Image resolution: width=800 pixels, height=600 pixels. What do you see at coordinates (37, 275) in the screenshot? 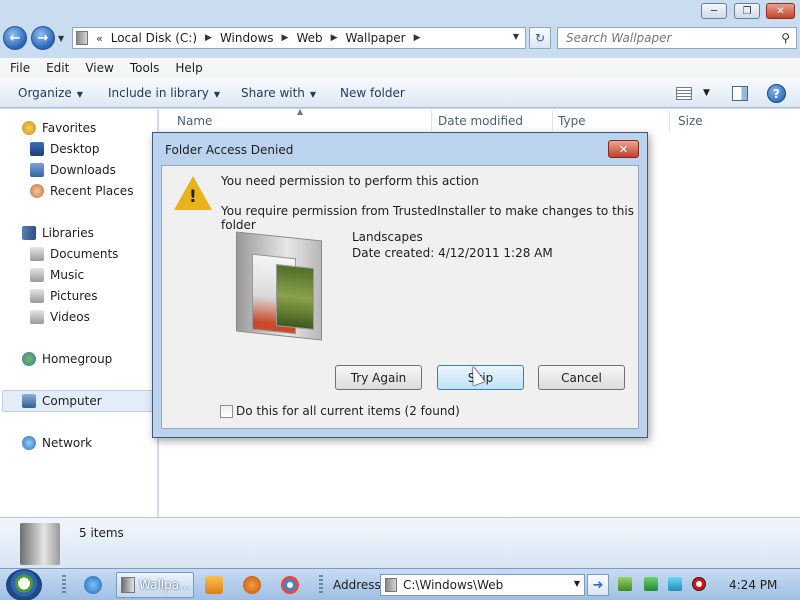
I see `music-icon` at bounding box center [37, 275].